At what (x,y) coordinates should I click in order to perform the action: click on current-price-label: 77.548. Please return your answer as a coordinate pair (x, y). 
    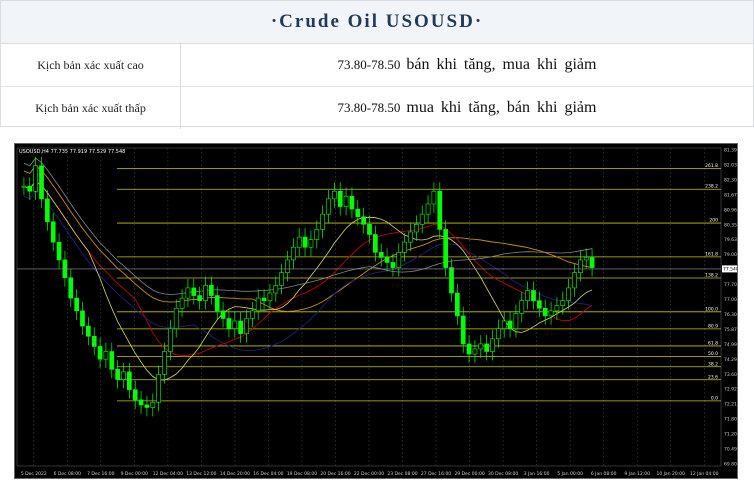
    Looking at the image, I should click on (730, 270).